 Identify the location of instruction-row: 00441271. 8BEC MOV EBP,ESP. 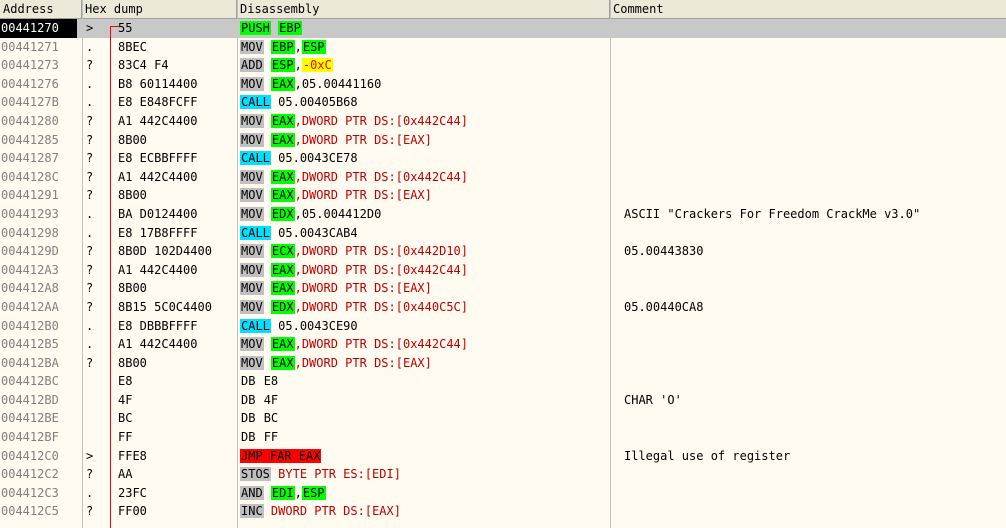
(503, 47).